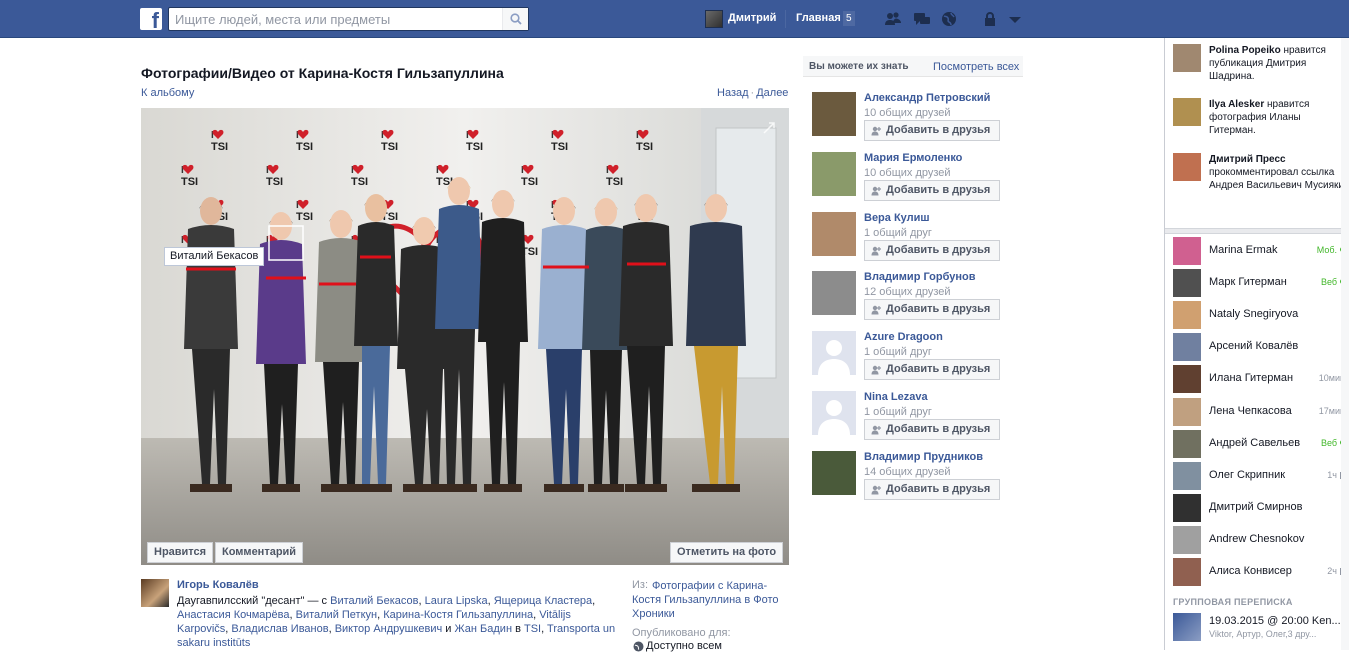 Image resolution: width=1349 pixels, height=652 pixels. I want to click on author-avatar, so click(155, 593).